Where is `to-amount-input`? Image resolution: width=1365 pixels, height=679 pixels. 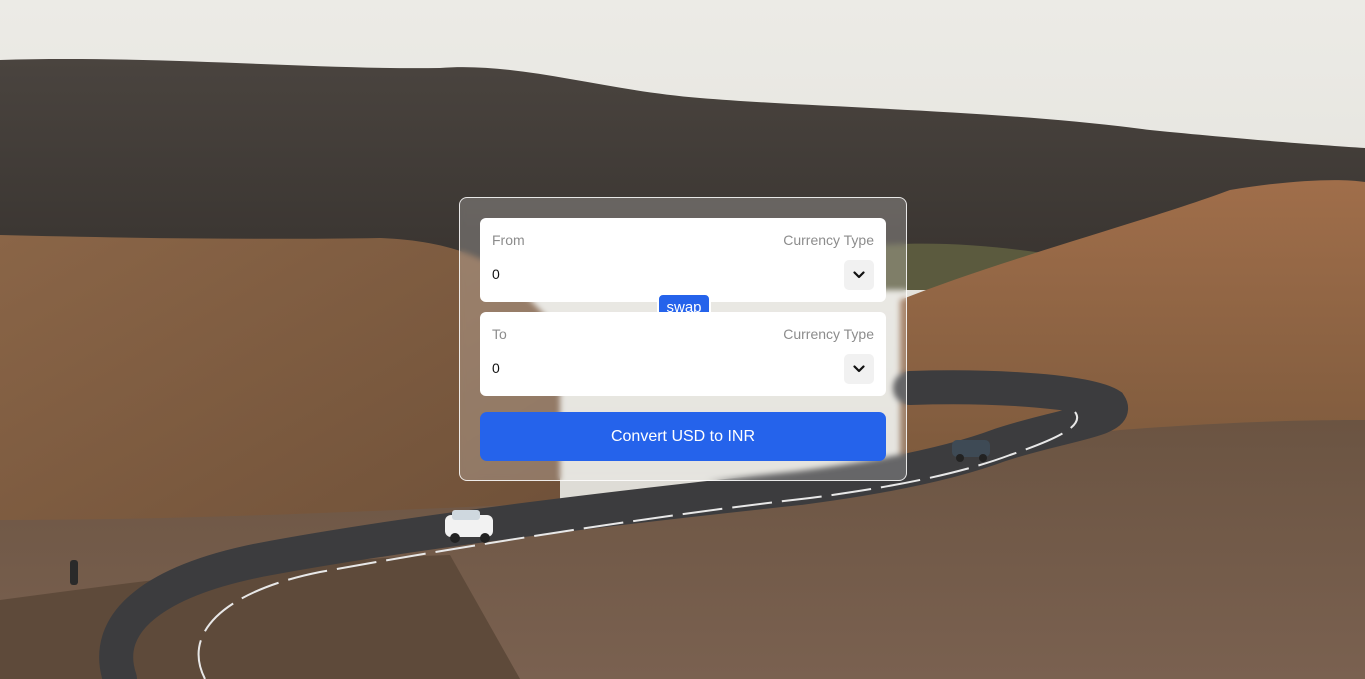 to-amount-input is located at coordinates (642, 368).